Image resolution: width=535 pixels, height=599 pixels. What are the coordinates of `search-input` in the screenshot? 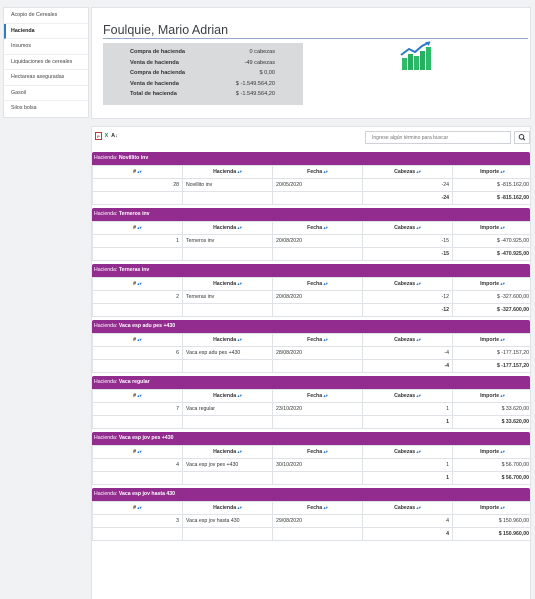 It's located at (438, 137).